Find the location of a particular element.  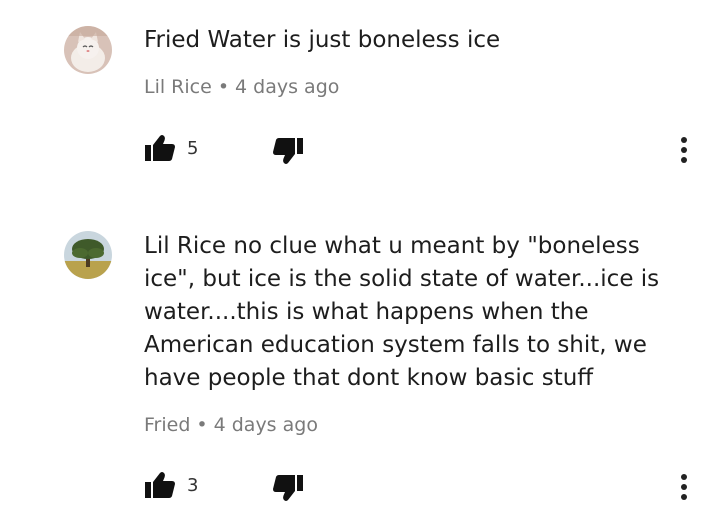

comment-author: Lil Rice is located at coordinates (178, 87).